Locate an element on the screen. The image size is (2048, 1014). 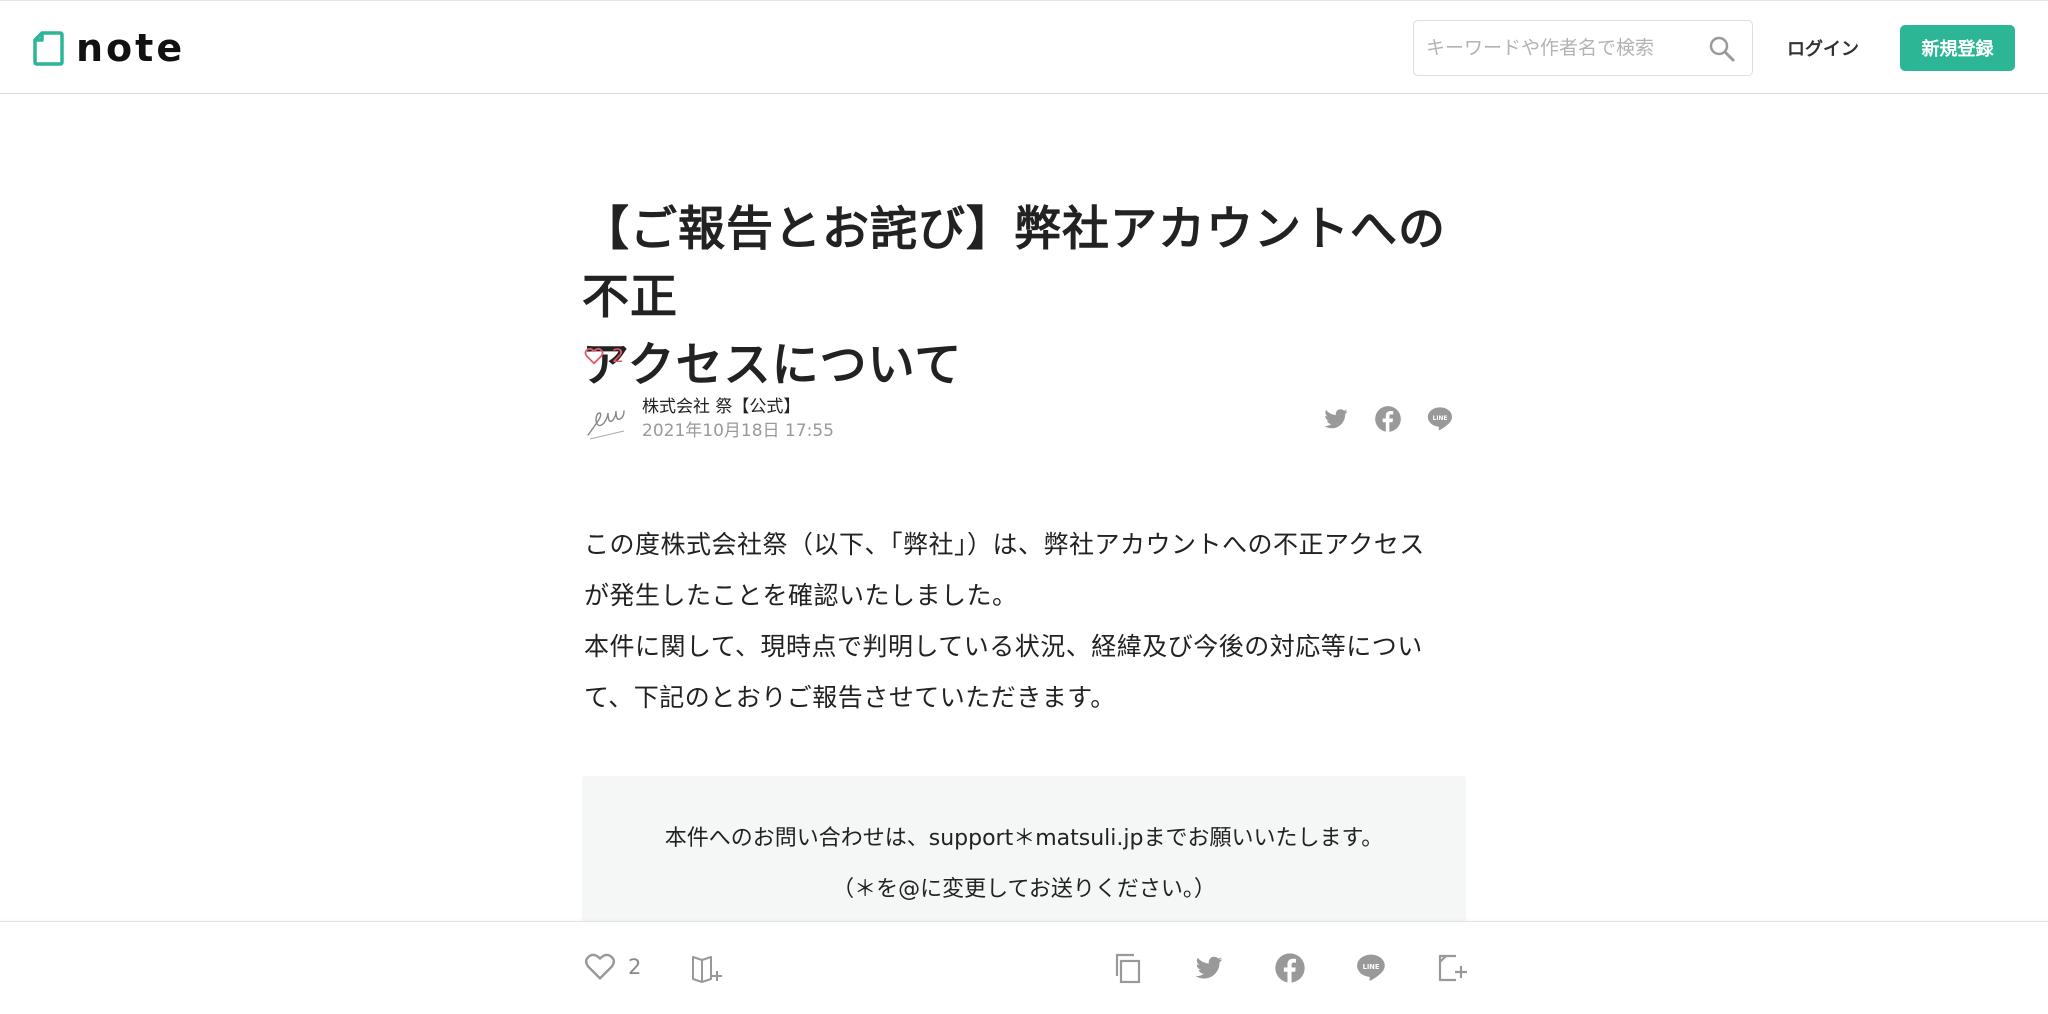
author-meta: 株式会社 祭【公式】 2021年10月18日 17:55 is located at coordinates (738, 419).